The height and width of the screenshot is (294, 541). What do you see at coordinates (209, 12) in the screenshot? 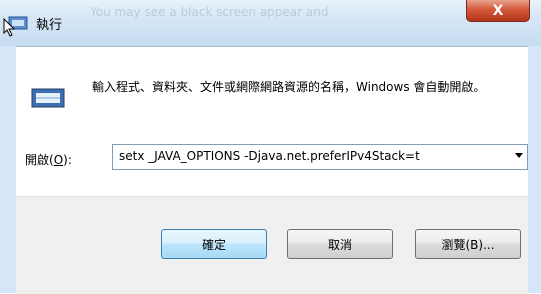
I see `background-ghost-text: You may see a black screen appear and` at bounding box center [209, 12].